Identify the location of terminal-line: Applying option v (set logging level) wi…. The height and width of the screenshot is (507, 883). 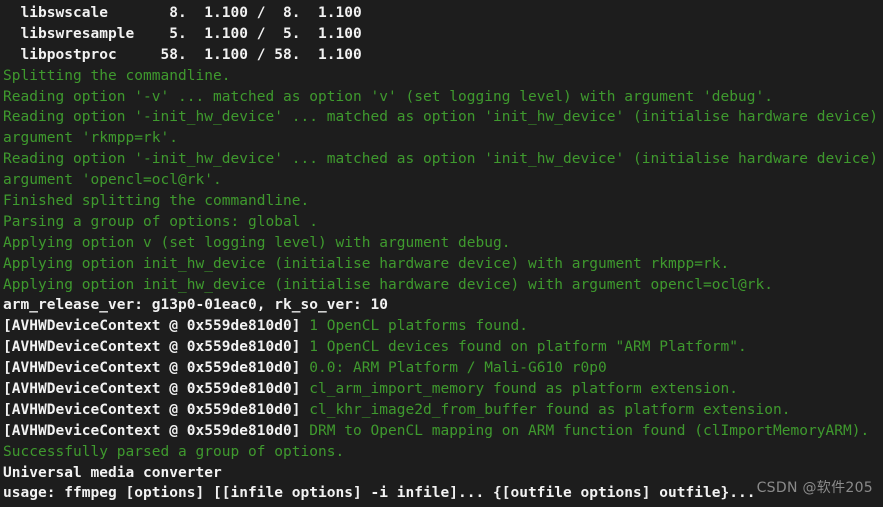
(441, 243).